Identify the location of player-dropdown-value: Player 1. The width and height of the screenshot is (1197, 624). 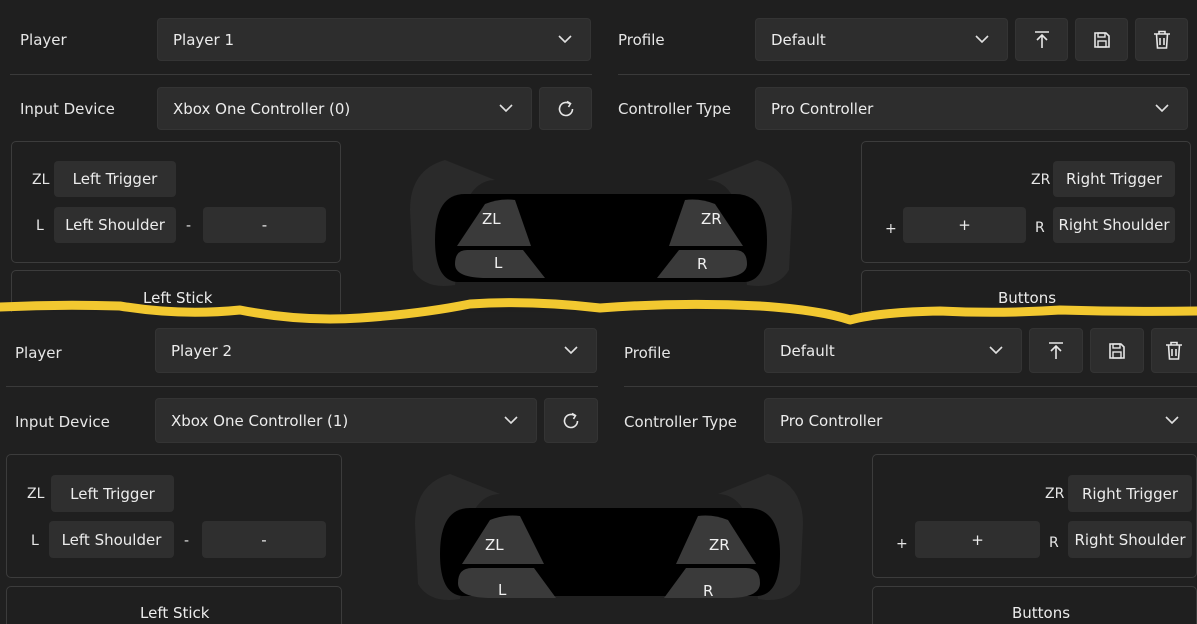
(203, 39).